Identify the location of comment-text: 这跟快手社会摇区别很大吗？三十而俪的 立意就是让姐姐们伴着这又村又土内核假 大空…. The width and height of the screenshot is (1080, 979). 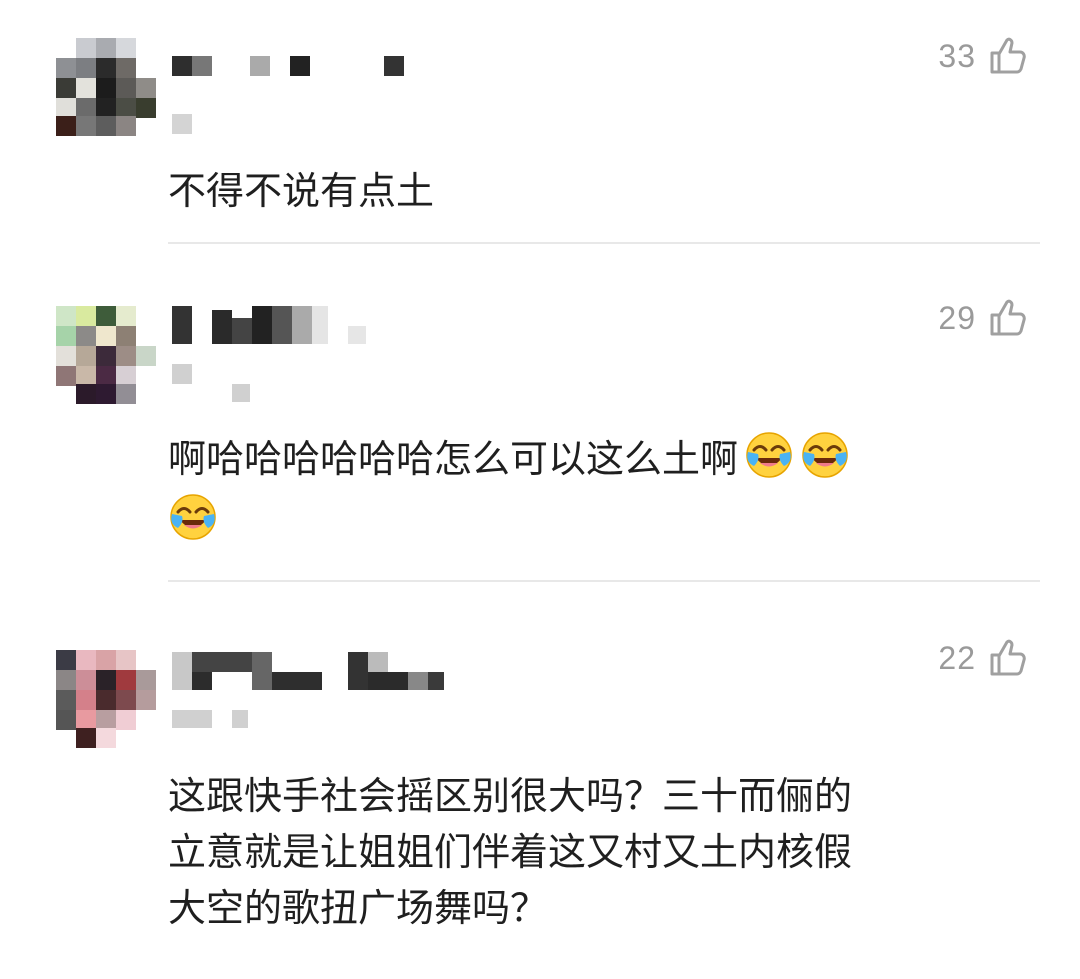
(598, 852).